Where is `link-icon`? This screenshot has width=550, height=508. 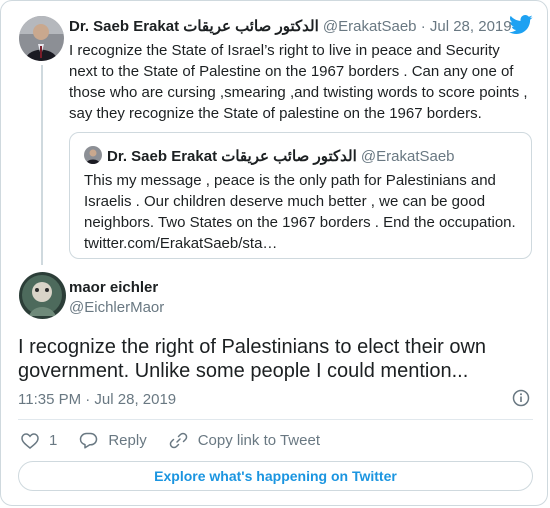 link-icon is located at coordinates (178, 440).